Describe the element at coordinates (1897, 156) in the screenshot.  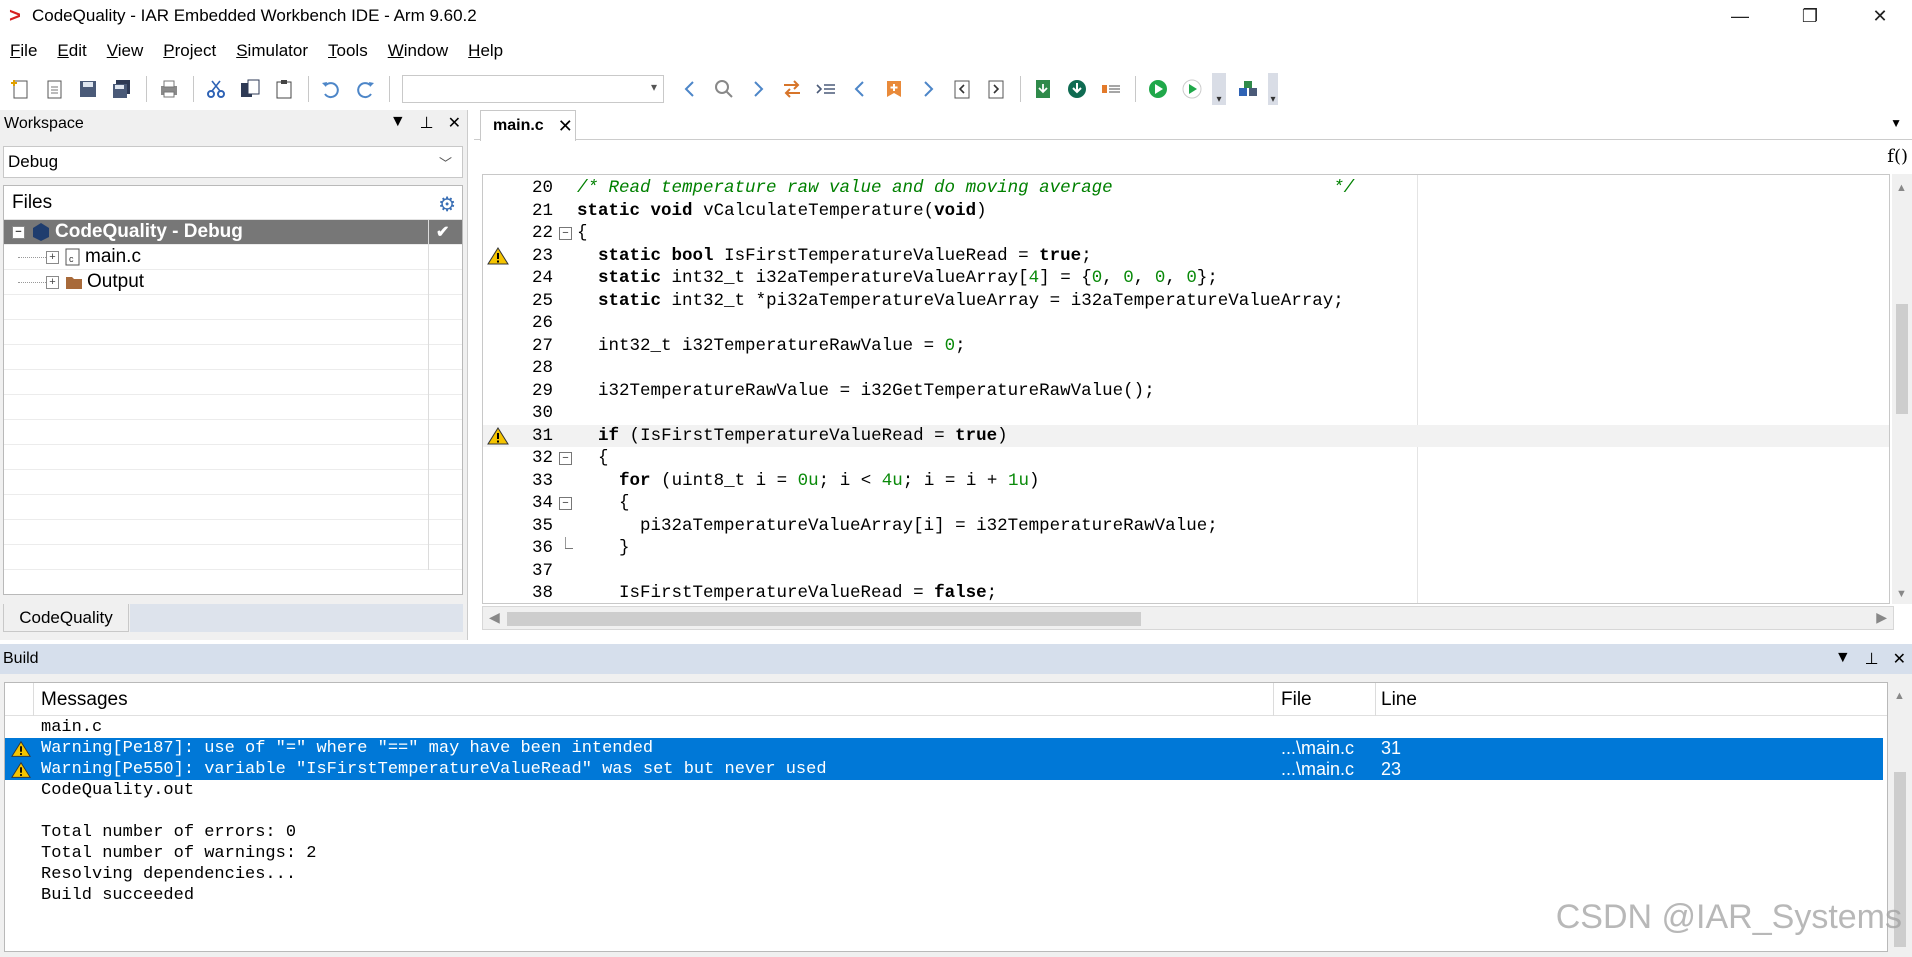
I see `function-navigator-icon: f()` at that location.